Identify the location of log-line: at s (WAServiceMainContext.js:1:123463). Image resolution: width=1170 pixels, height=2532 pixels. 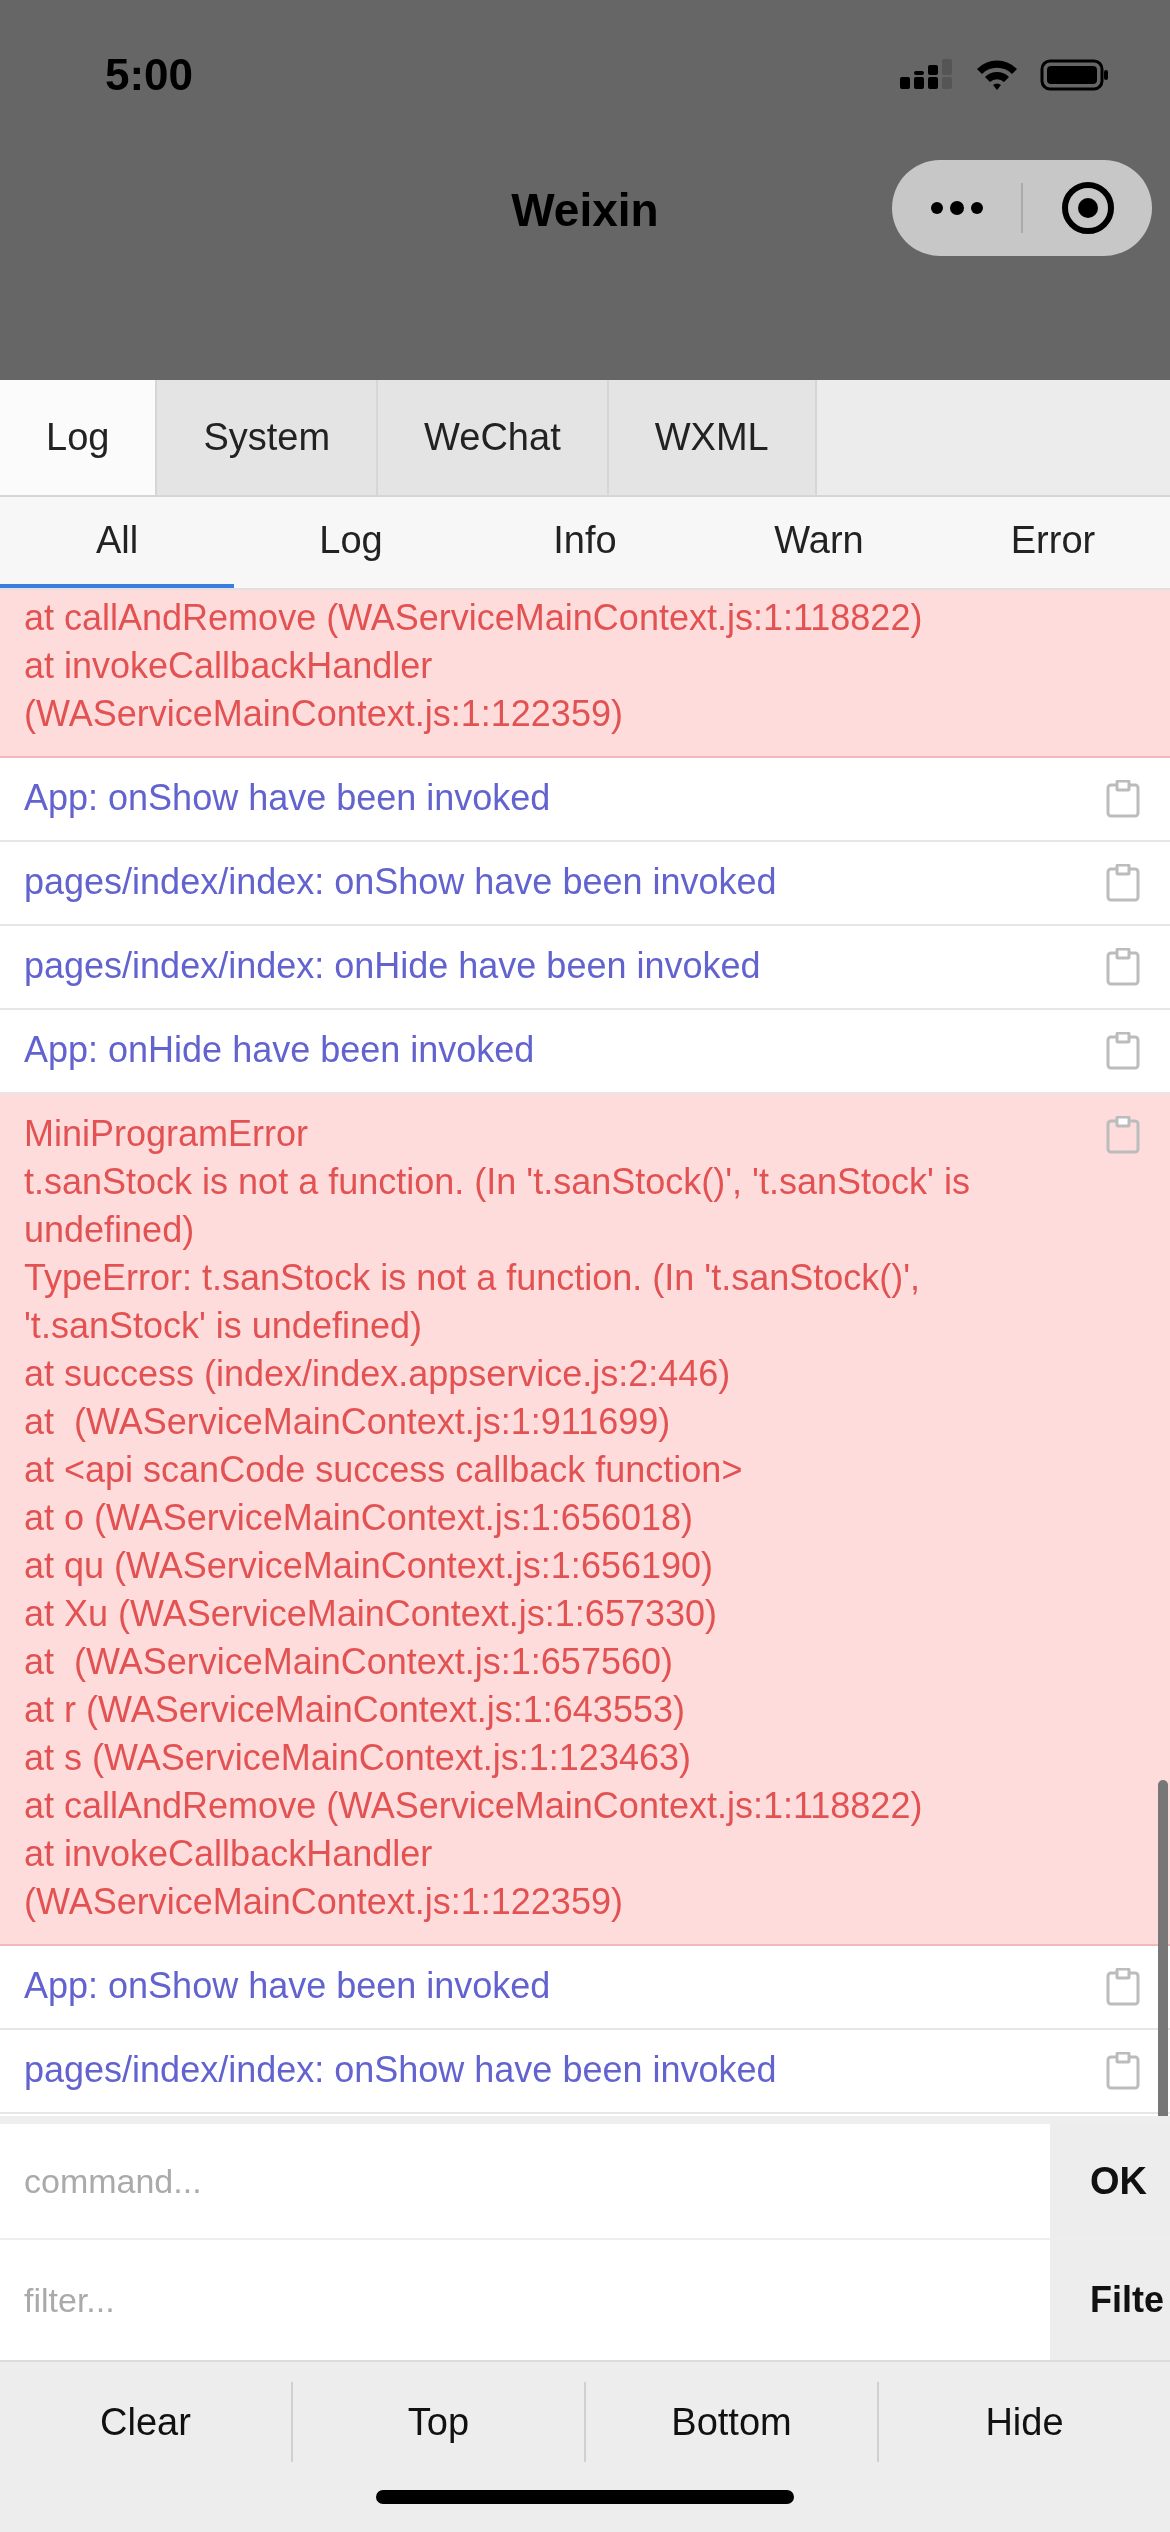
(358, 1758).